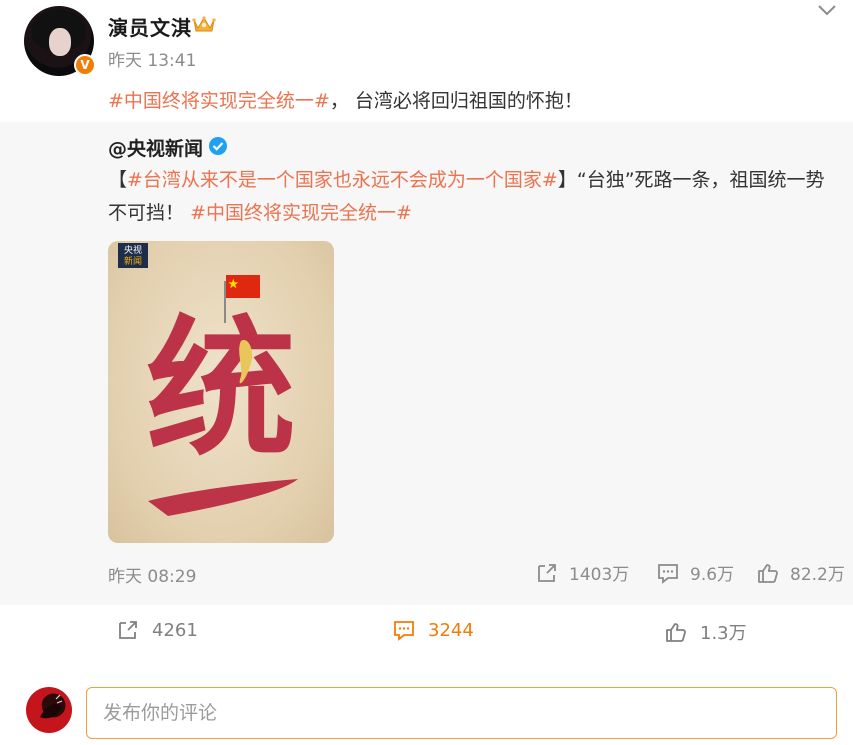 The width and height of the screenshot is (853, 745). Describe the element at coordinates (456, 101) in the screenshot. I see `post-body-text: ， 台湾必将回归祖国的怀抱！` at that location.